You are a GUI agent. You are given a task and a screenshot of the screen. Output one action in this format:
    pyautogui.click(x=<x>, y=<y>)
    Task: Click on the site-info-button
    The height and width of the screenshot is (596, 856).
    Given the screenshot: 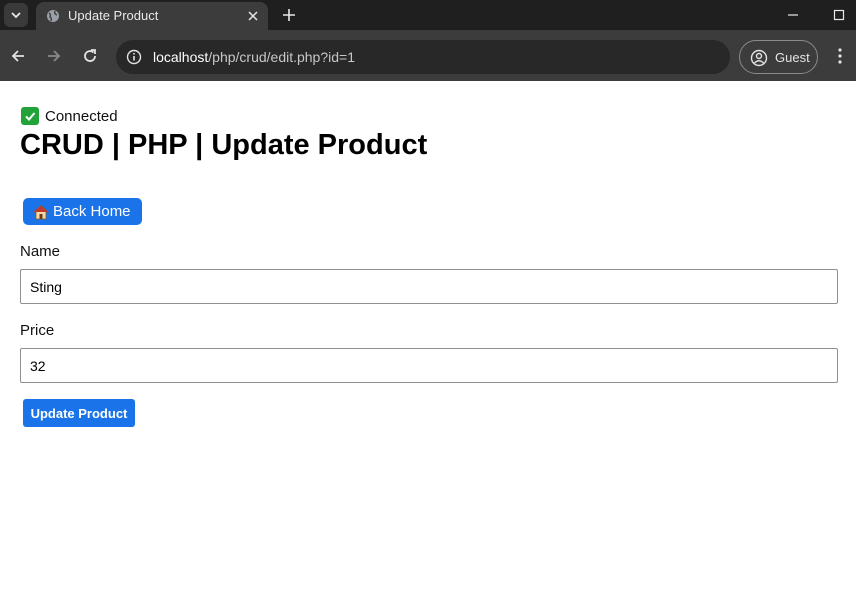 What is the action you would take?
    pyautogui.click(x=134, y=57)
    